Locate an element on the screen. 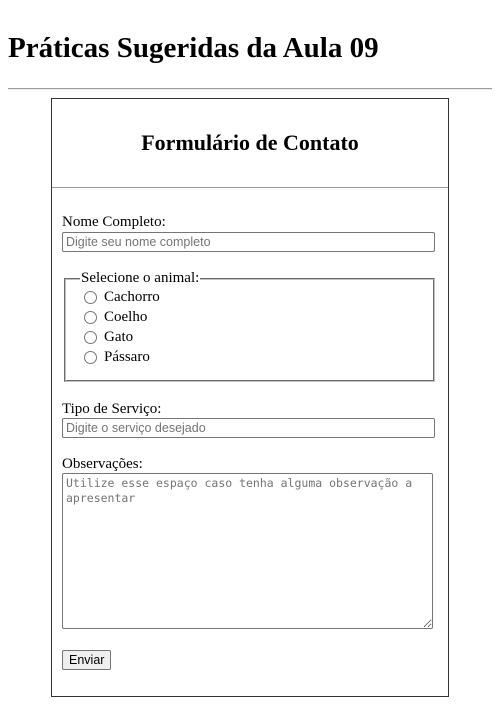 The width and height of the screenshot is (500, 706). radio-label: Coelho is located at coordinates (126, 316).